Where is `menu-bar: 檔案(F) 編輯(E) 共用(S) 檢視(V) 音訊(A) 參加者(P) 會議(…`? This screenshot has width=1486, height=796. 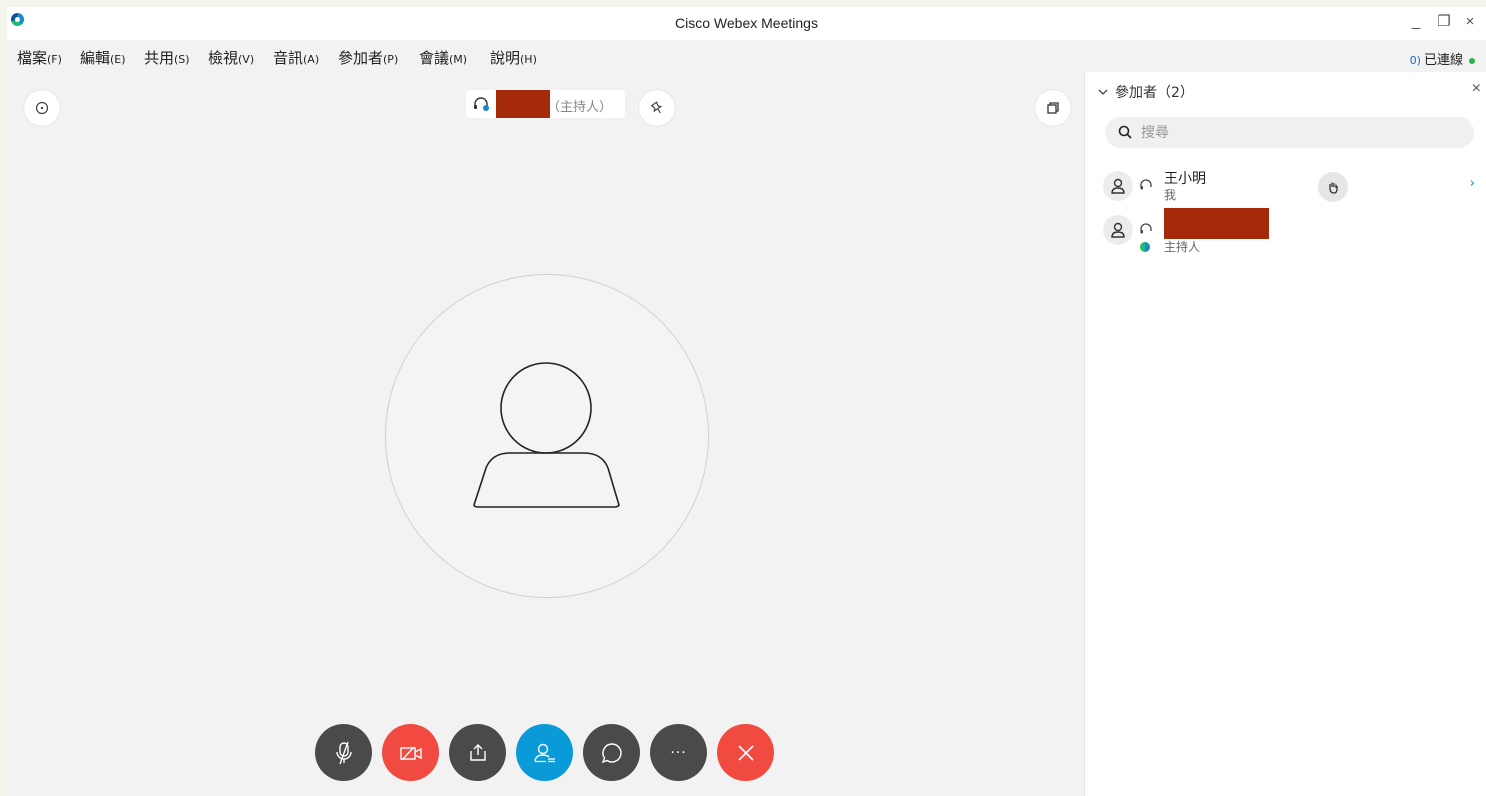
menu-bar: 檔案(F) 編輯(E) 共用(S) 檢視(V) 音訊(A) 參加者(P) 會議(… is located at coordinates (746, 56).